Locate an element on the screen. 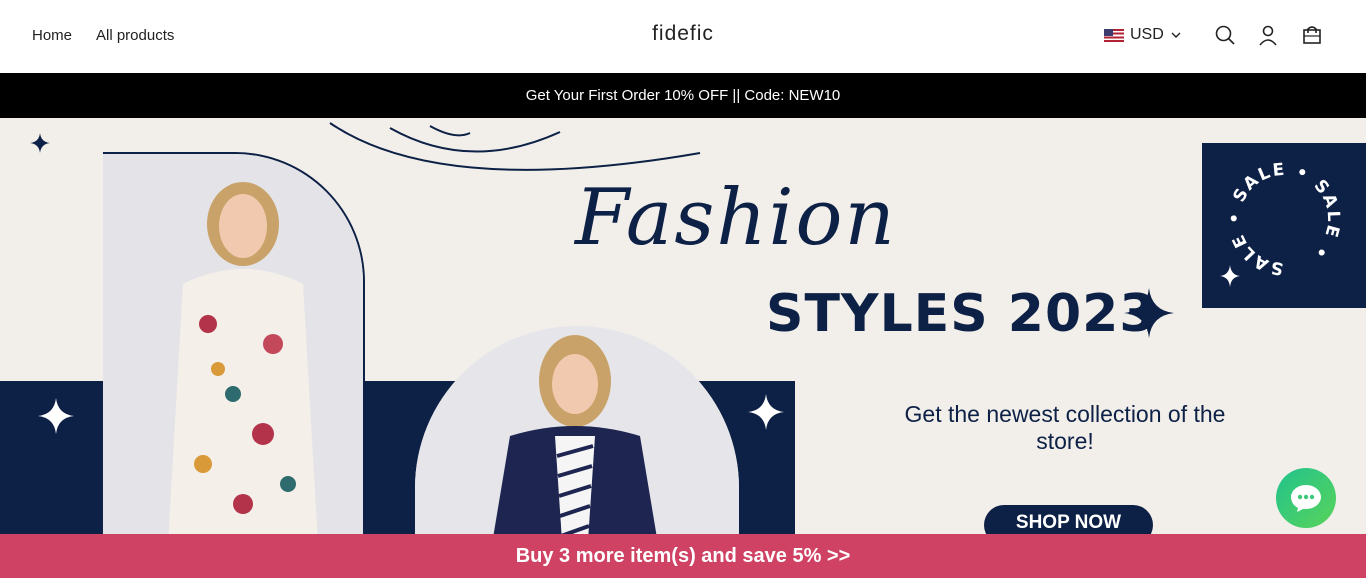  sale-badge: SALE • SALE • SALE • is located at coordinates (1284, 225).